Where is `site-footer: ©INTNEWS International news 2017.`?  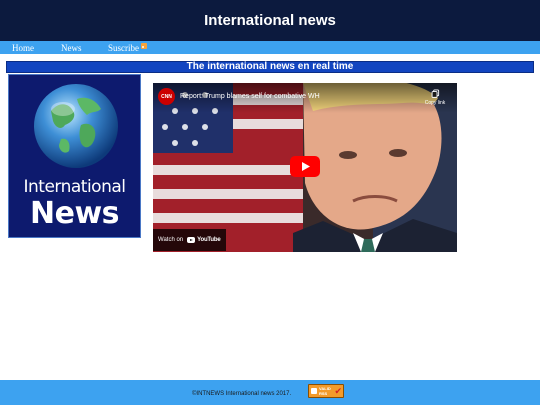
site-footer: ©INTNEWS International news 2017. is located at coordinates (270, 392).